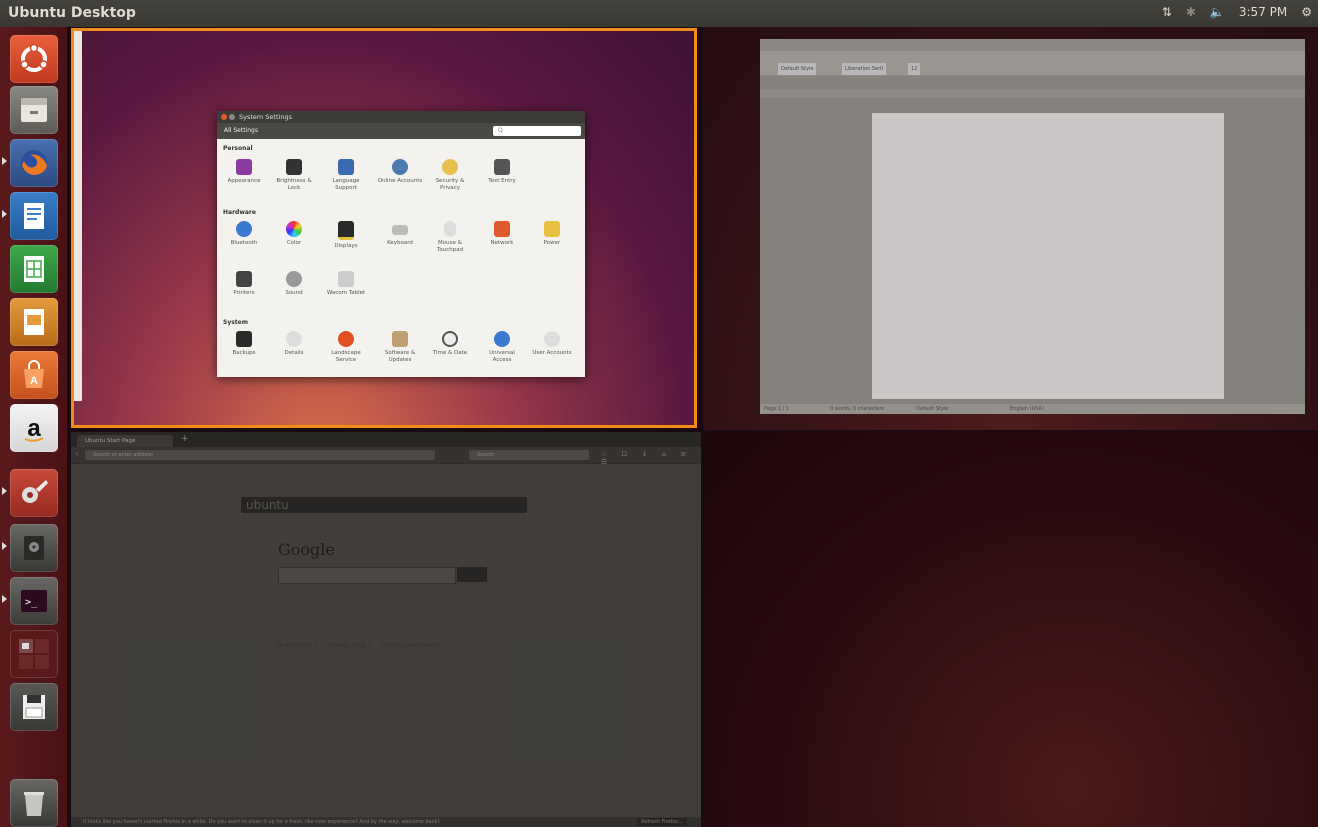 Image resolution: width=1318 pixels, height=827 pixels. What do you see at coordinates (78, 216) in the screenshot?
I see `window-edge` at bounding box center [78, 216].